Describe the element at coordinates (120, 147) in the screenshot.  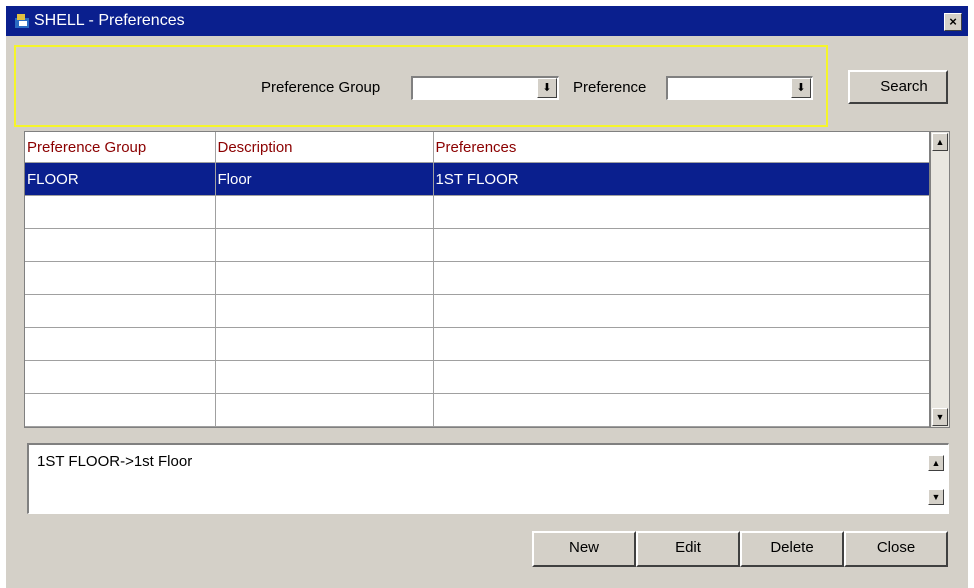
I see `column-header-preference-group: Preference Group` at that location.